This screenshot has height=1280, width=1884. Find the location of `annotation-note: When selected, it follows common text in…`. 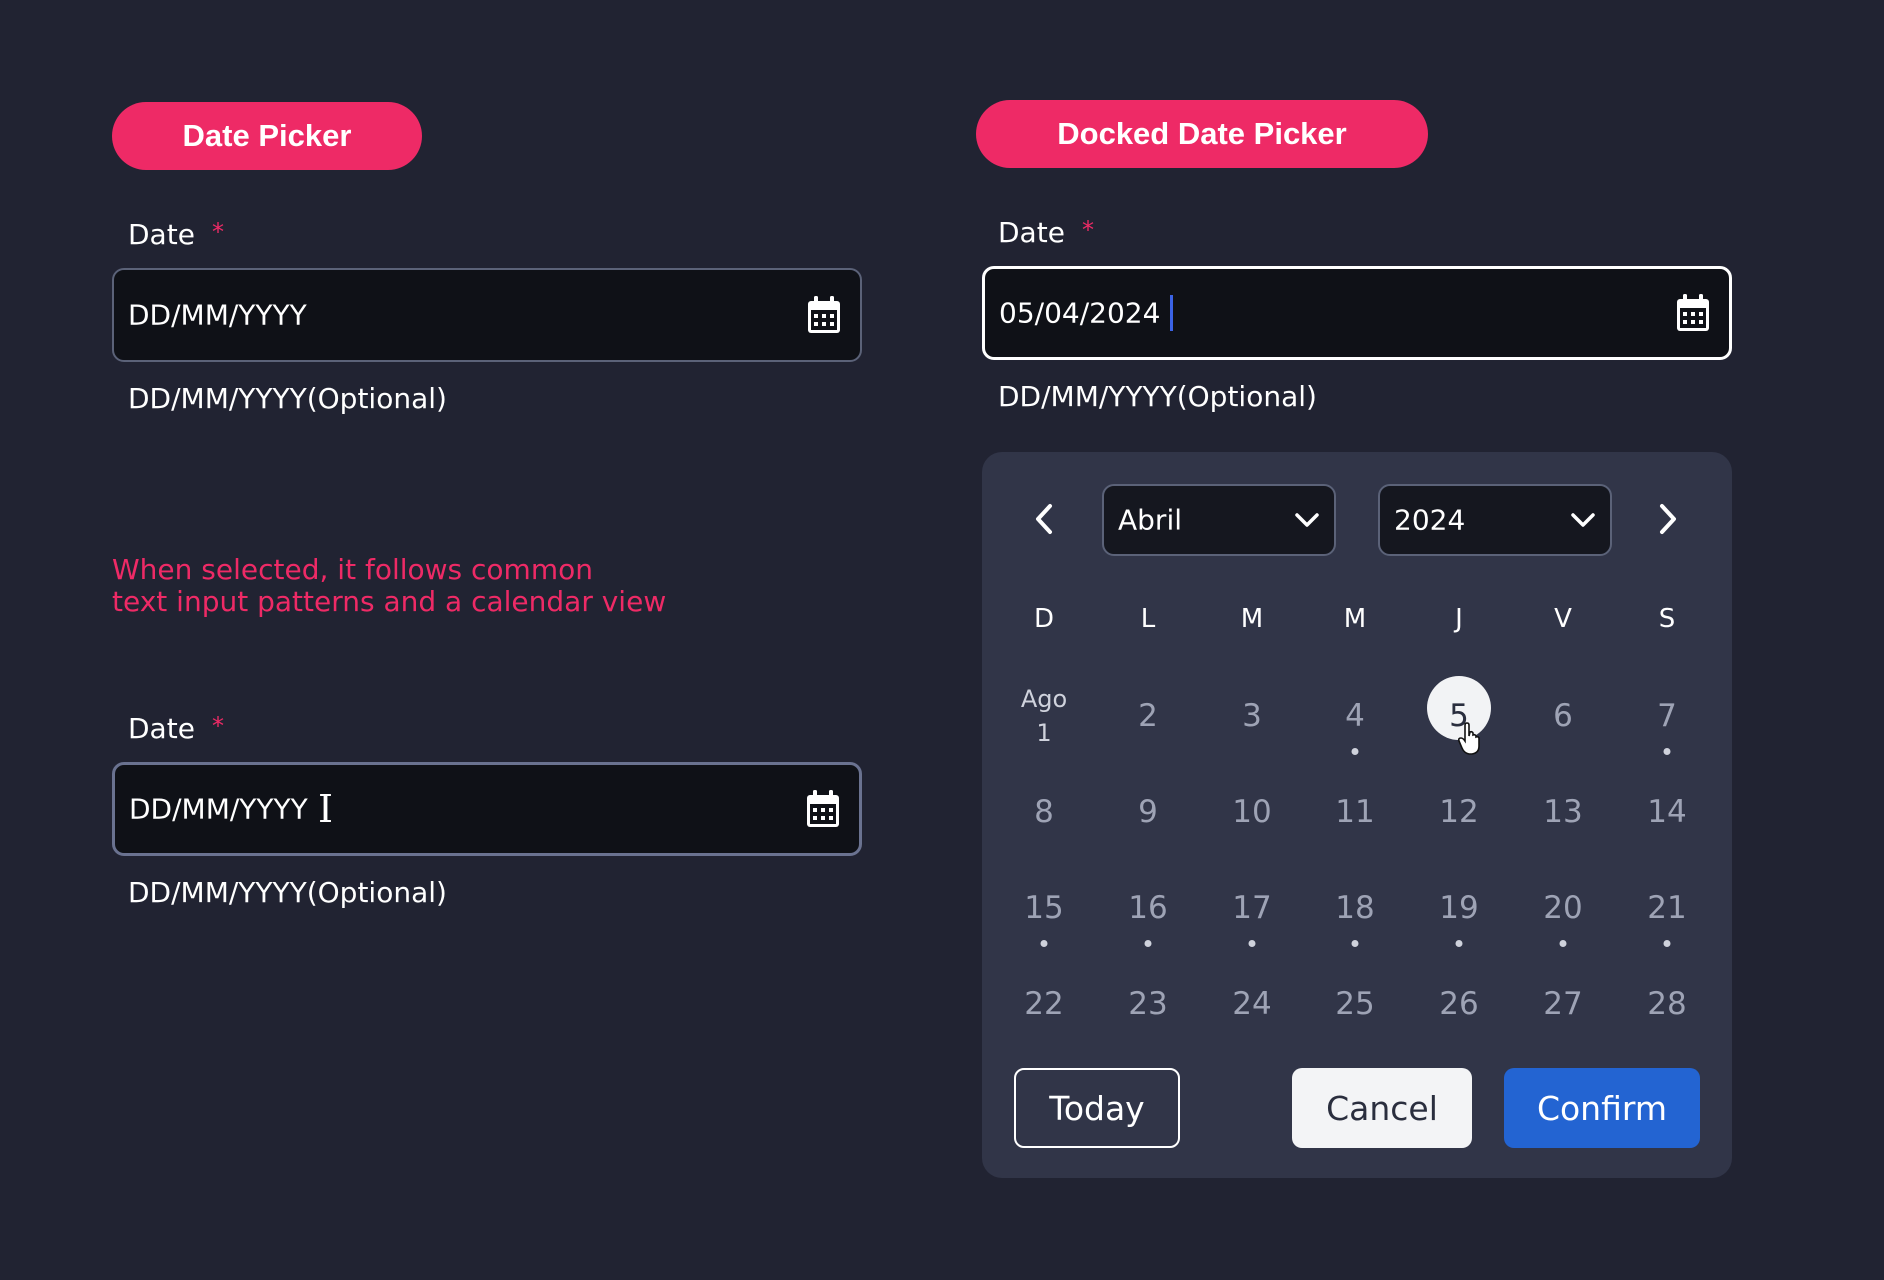

annotation-note: When selected, it follows common text in… is located at coordinates (389, 586).